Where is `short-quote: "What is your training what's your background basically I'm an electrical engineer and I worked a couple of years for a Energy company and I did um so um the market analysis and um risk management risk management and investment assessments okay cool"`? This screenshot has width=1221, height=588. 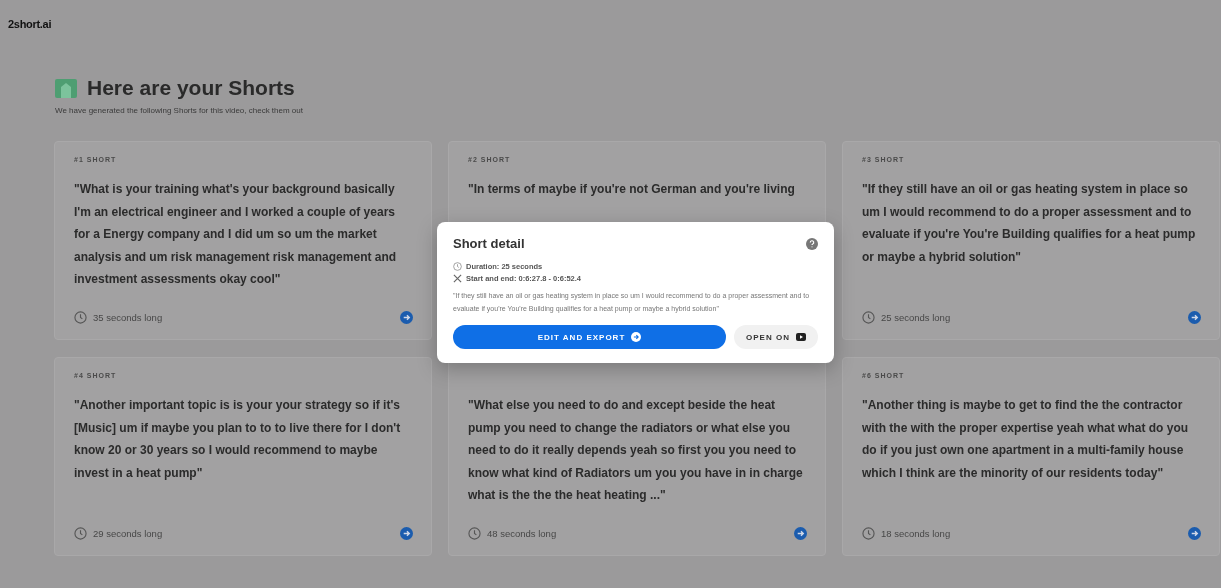
short-quote: "What is your training what's your background basically I'm an electrical engineer and I worked a couple of years for a Energy company and I did um so um the market analysis and um risk management risk management and investment assessments okay cool" is located at coordinates (236, 234).